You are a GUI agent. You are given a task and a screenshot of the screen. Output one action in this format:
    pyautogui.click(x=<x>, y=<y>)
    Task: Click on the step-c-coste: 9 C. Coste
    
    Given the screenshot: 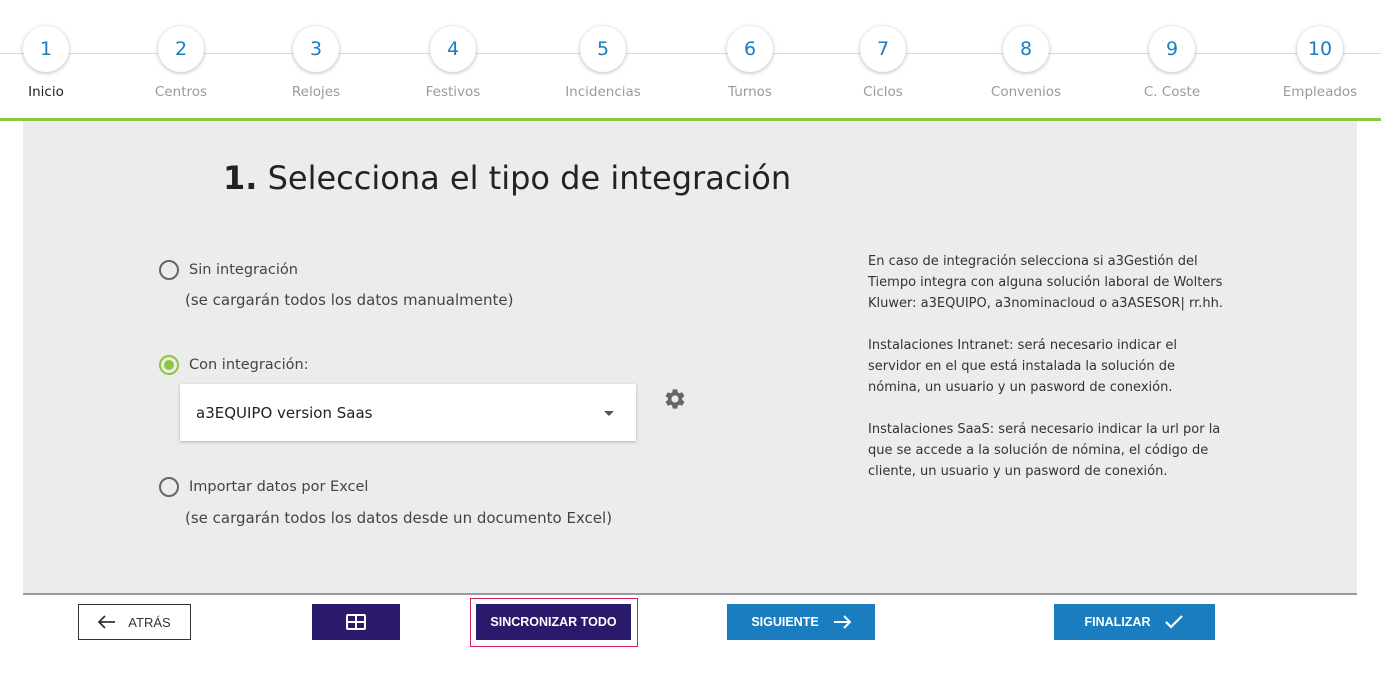 What is the action you would take?
    pyautogui.click(x=1172, y=63)
    